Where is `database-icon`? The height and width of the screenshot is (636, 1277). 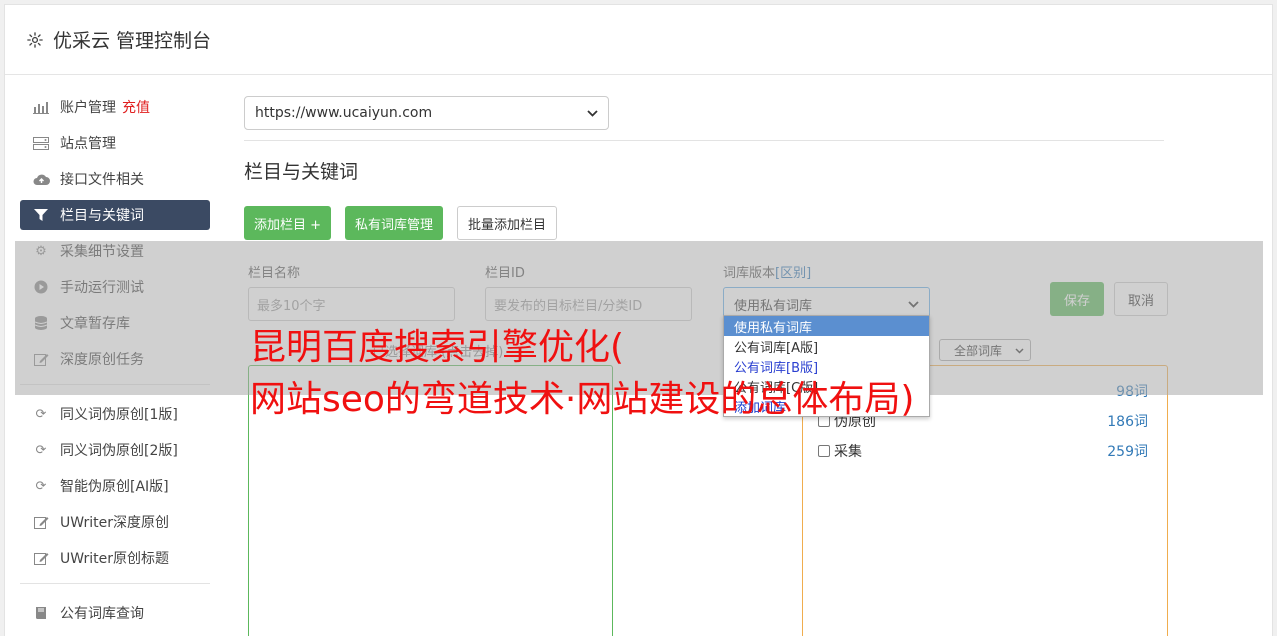
database-icon is located at coordinates (41, 323).